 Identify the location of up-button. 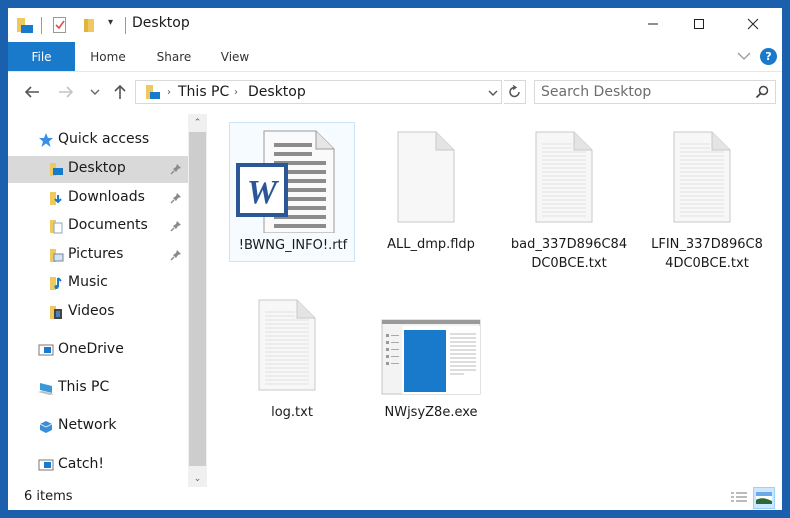
(120, 92).